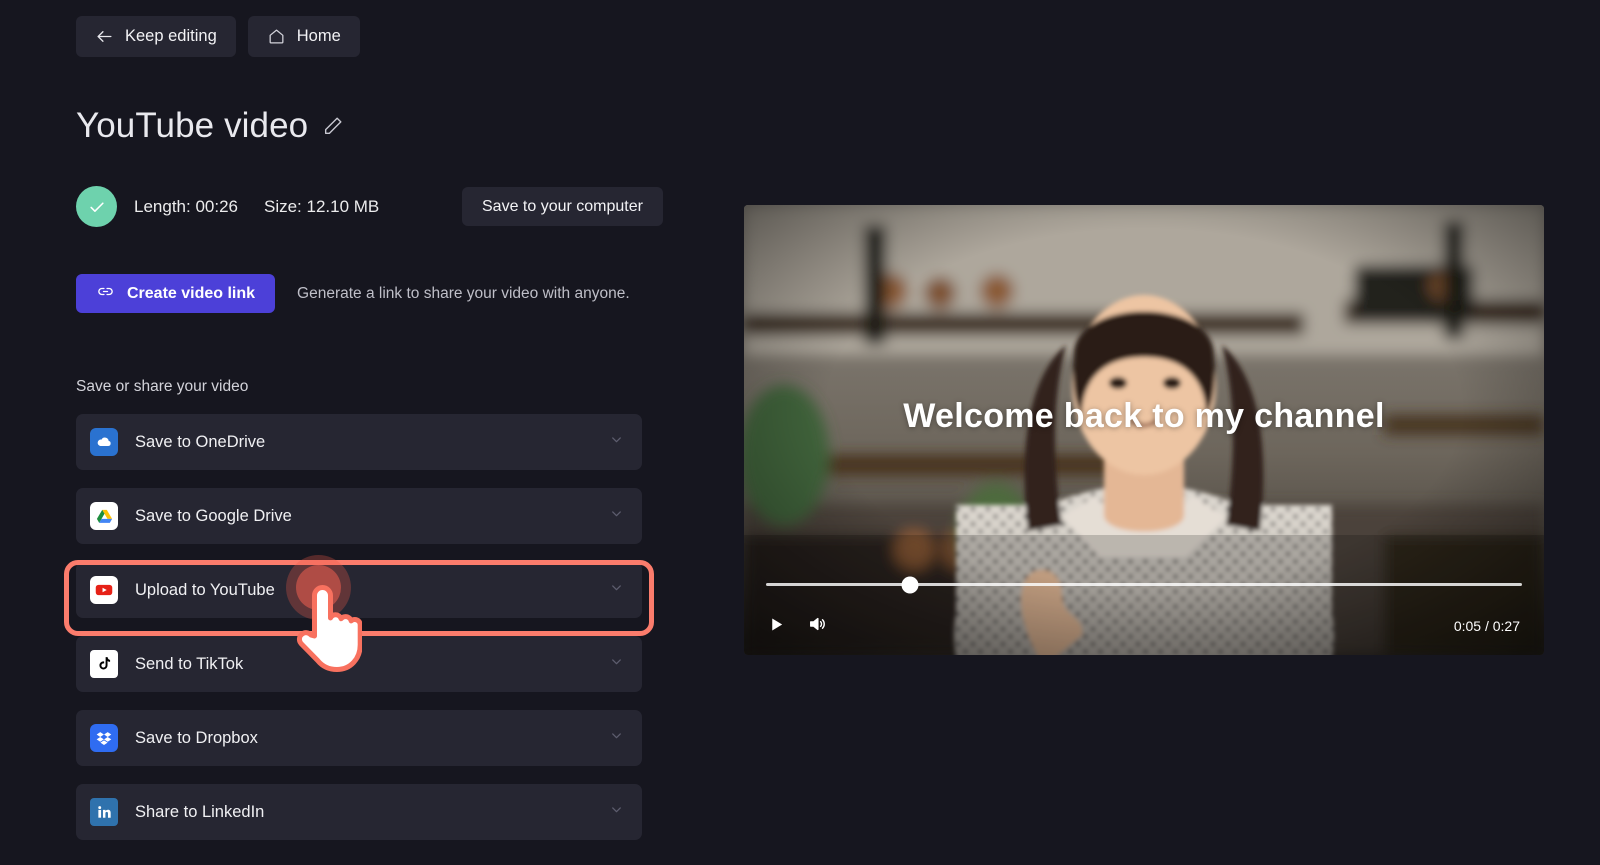 This screenshot has height=865, width=1600. I want to click on onedrive-icon, so click(104, 442).